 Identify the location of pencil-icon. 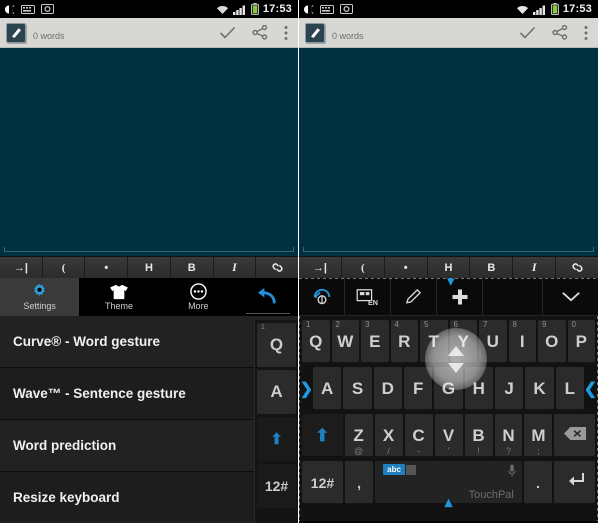
(414, 296).